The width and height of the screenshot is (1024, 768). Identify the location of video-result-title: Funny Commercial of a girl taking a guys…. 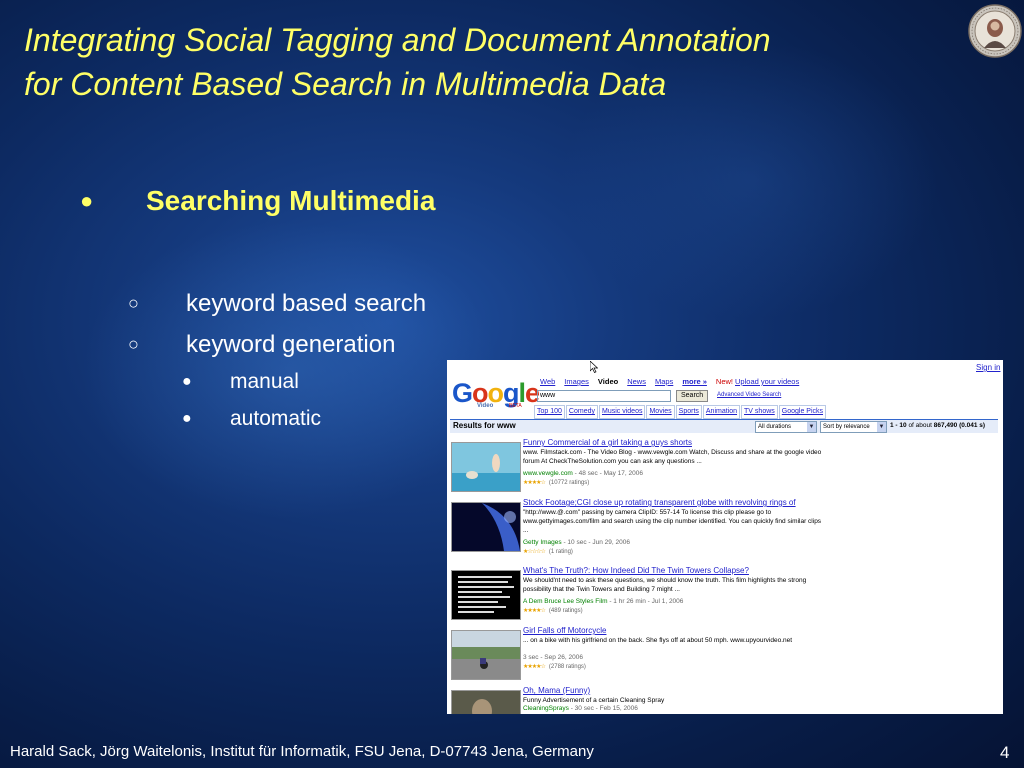
(607, 442).